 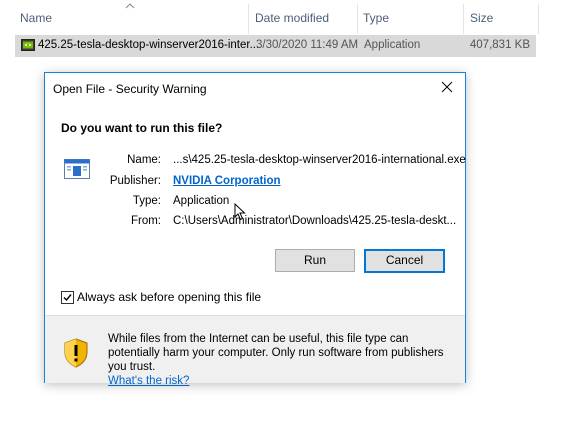 I want to click on column-header-date: Date modified, so click(x=292, y=18).